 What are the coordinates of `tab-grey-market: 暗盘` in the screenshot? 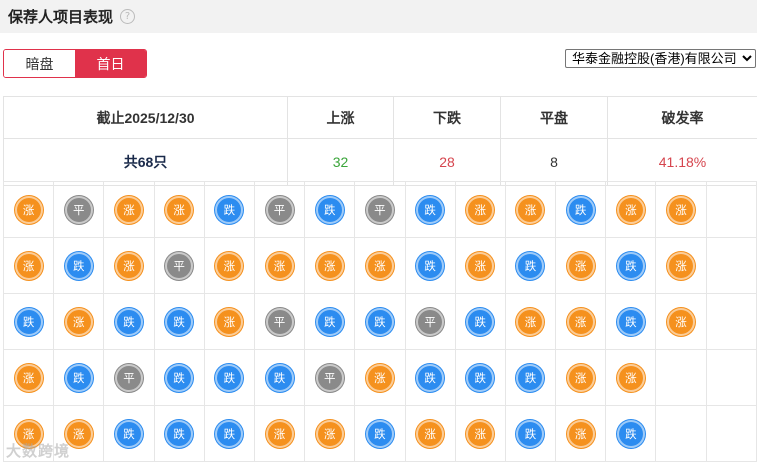 It's located at (39, 63).